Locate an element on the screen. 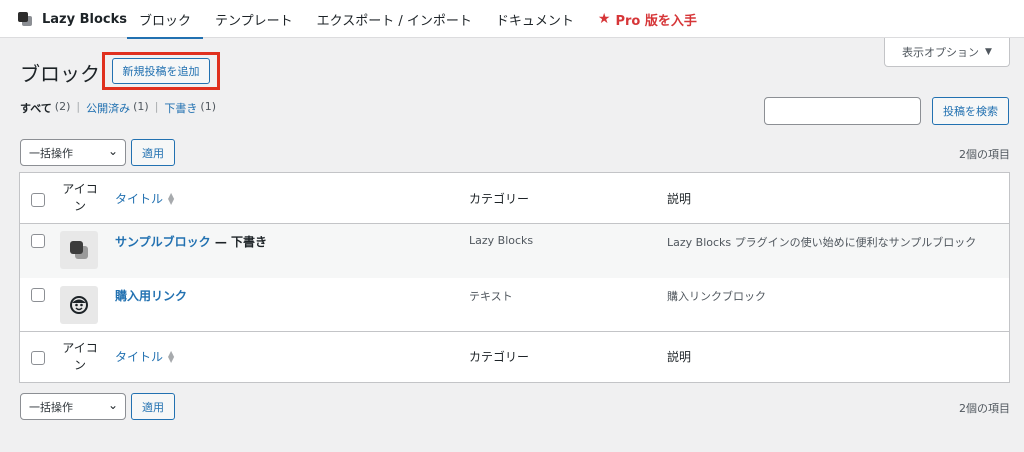  row-title-link: サンプルブロック is located at coordinates (163, 242).